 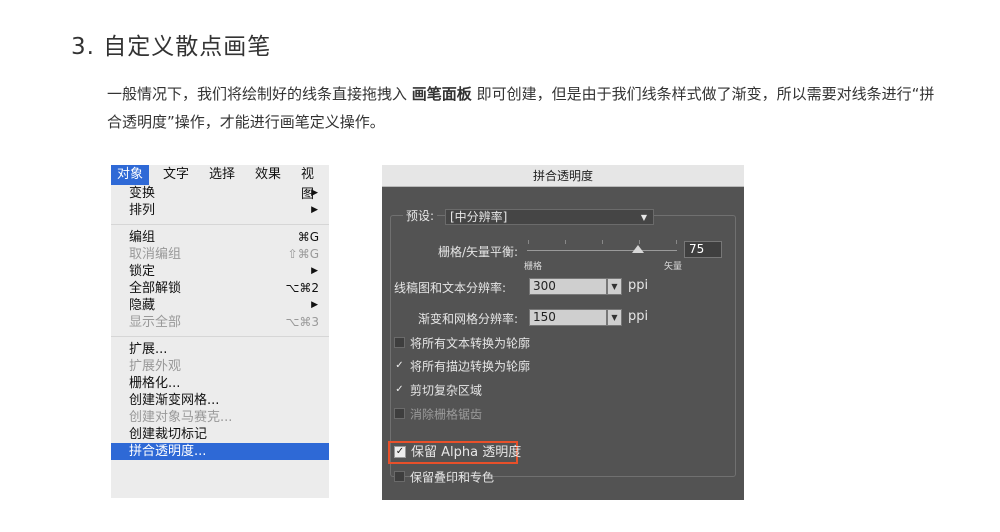 What do you see at coordinates (308, 237) in the screenshot?
I see `shortcut-group: ⌘G` at bounding box center [308, 237].